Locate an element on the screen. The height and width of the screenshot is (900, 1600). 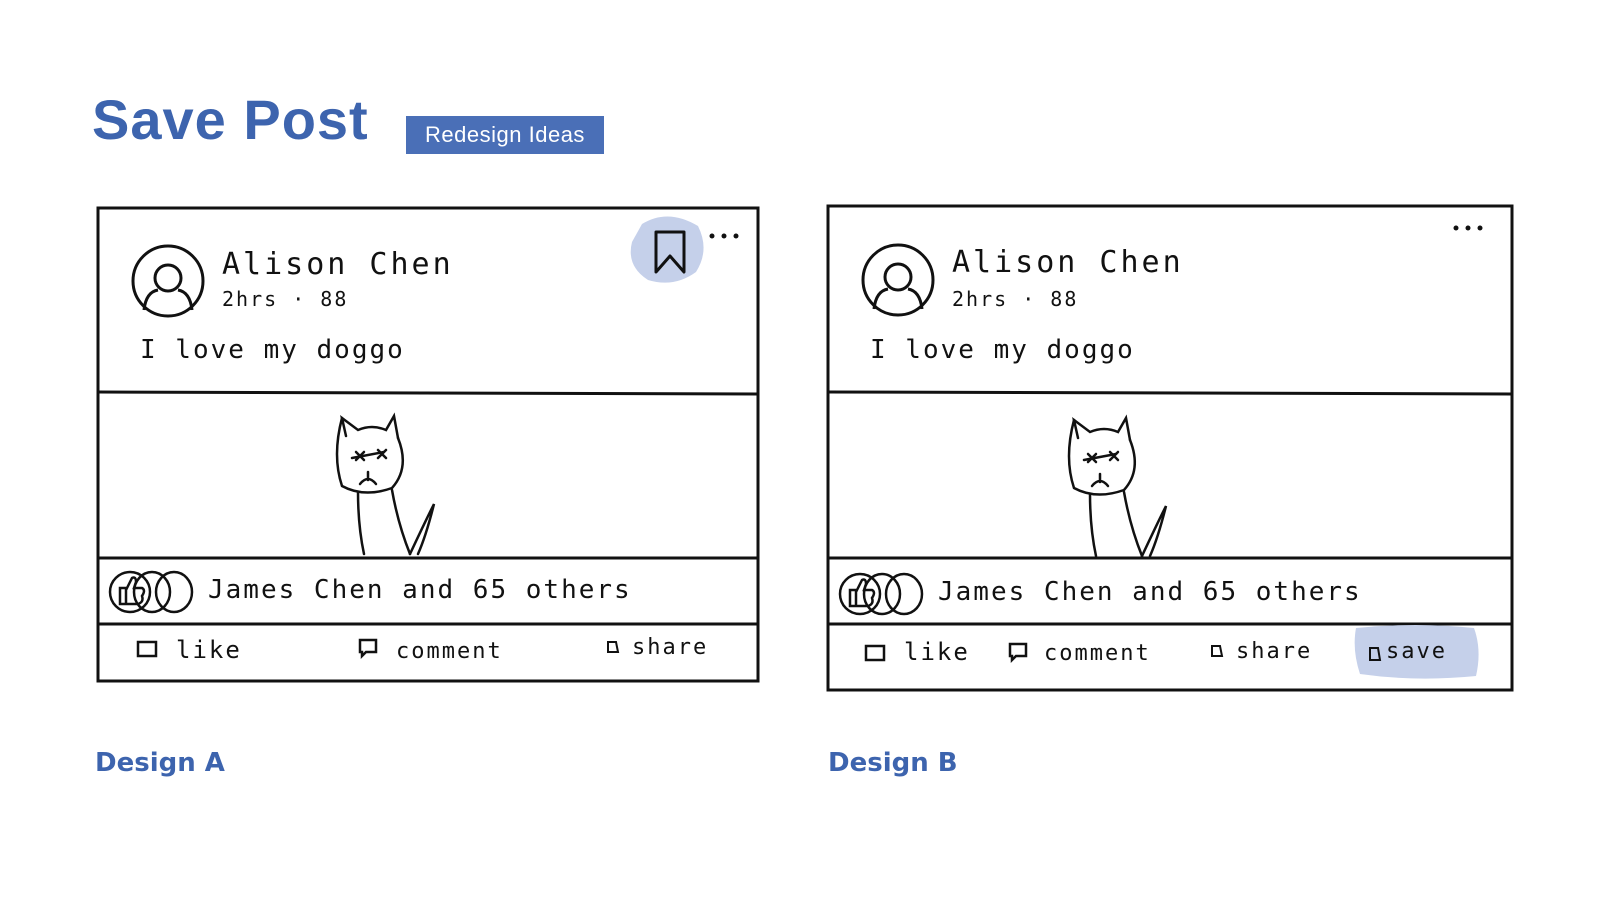
save-bookmark-icon is located at coordinates (667, 249).